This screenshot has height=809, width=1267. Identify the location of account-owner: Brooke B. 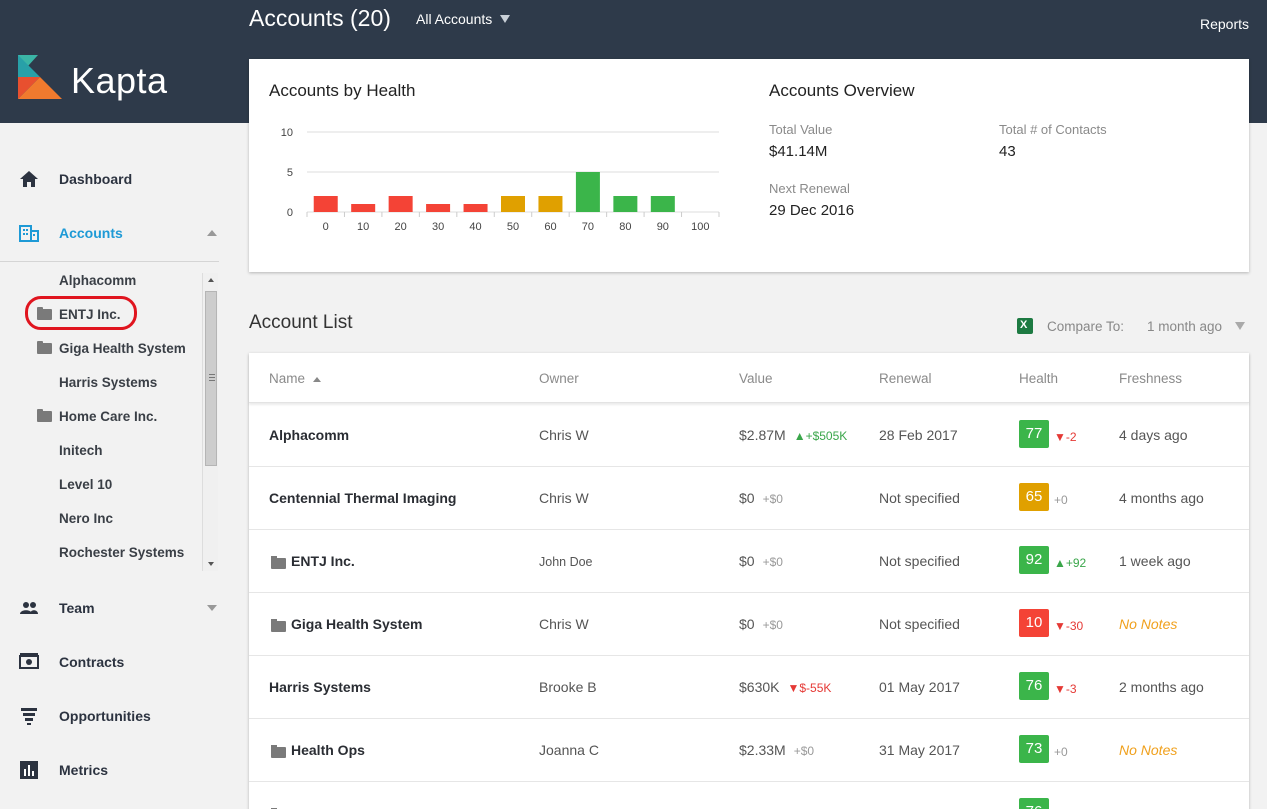
(568, 687).